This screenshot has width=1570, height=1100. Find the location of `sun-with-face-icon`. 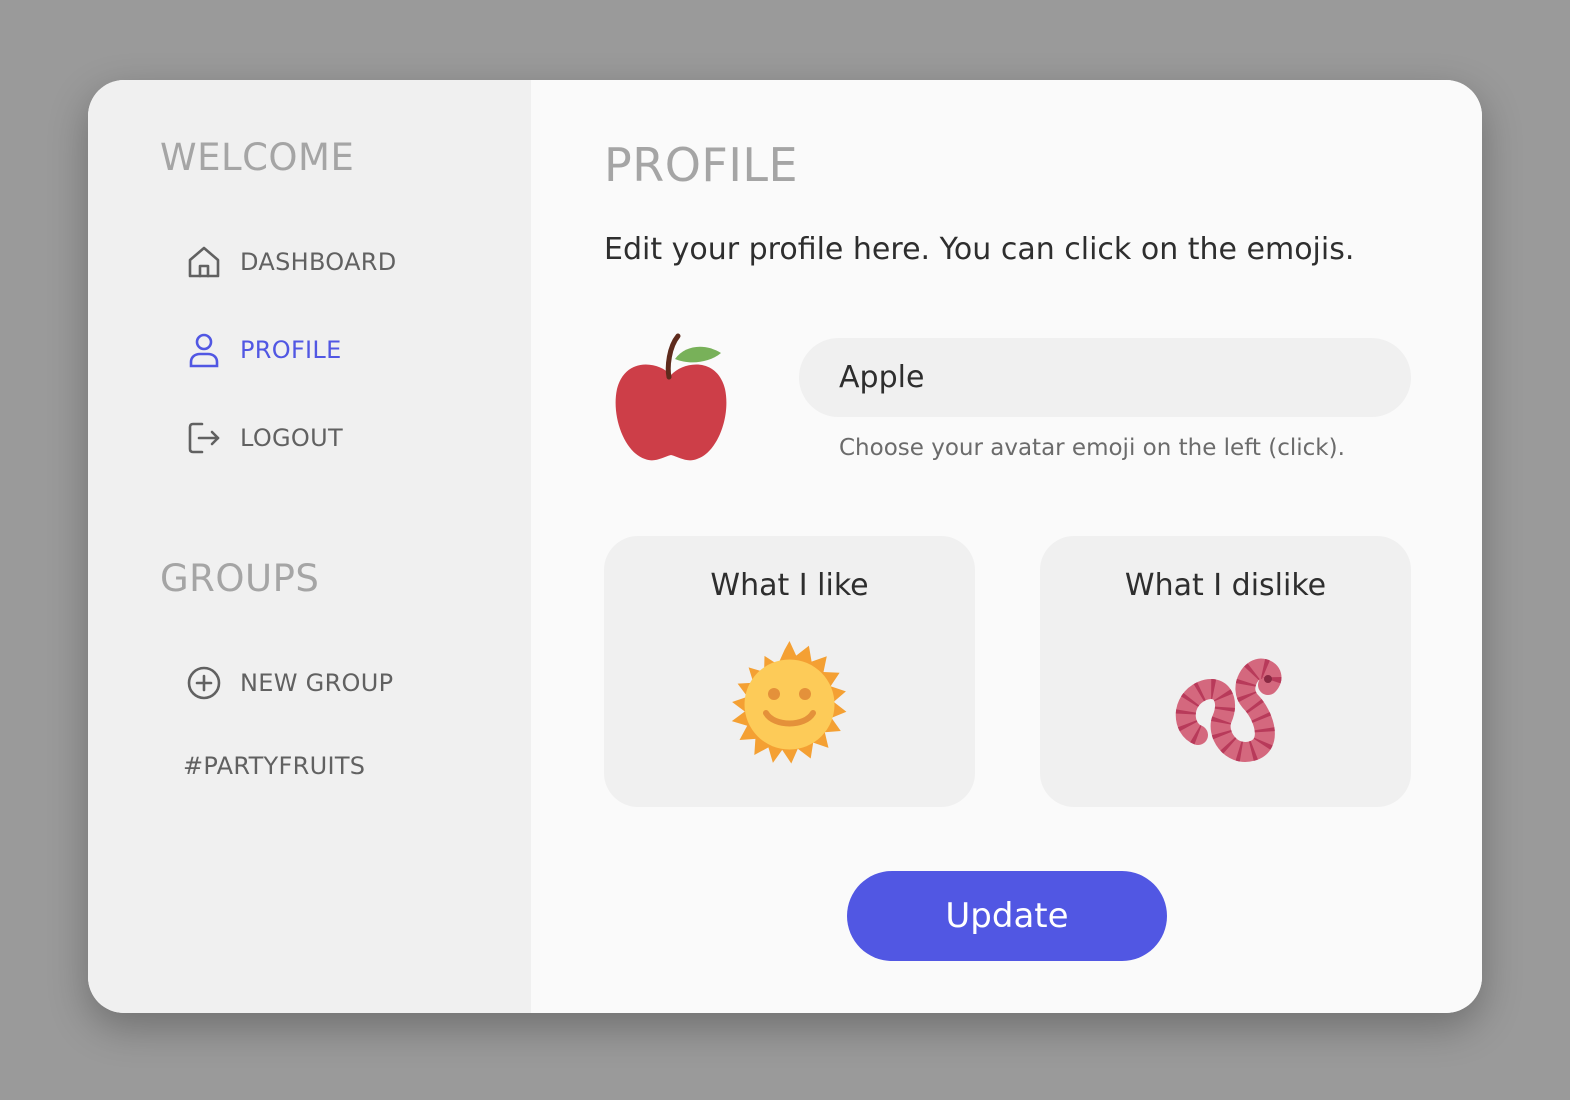

sun-with-face-icon is located at coordinates (789, 704).